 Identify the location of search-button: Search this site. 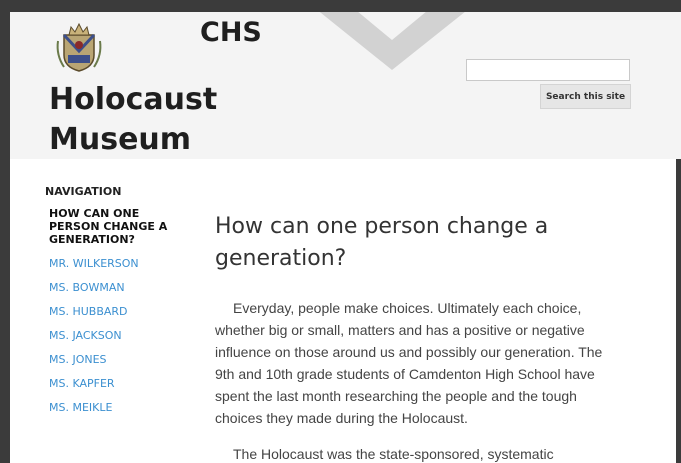
(585, 96).